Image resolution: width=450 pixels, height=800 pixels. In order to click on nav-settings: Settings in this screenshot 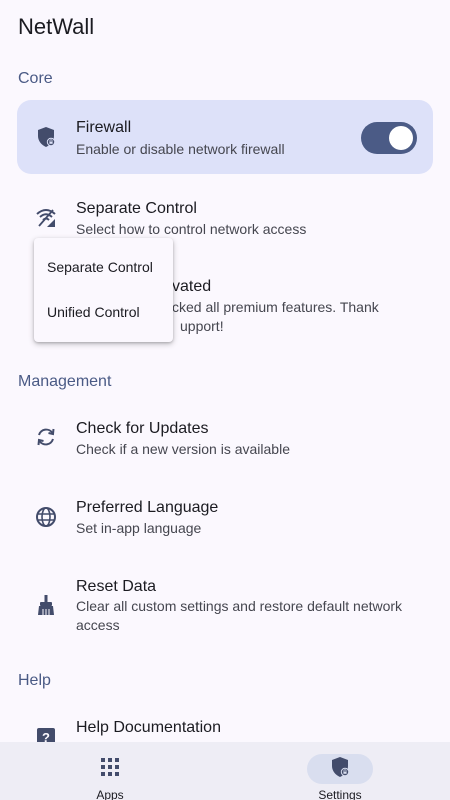, I will do `click(340, 771)`.